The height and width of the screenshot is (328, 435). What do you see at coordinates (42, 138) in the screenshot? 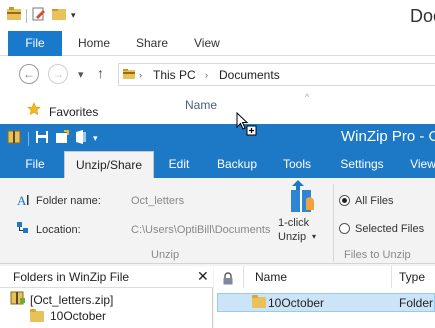
I see `save-icon` at bounding box center [42, 138].